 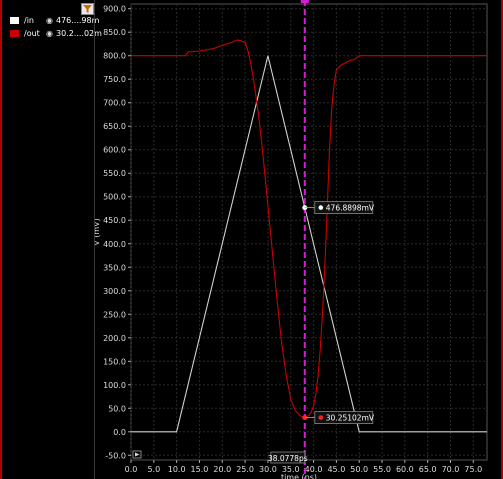 I want to click on legend-item-in: /in ◉ 476....98m, so click(x=54, y=20).